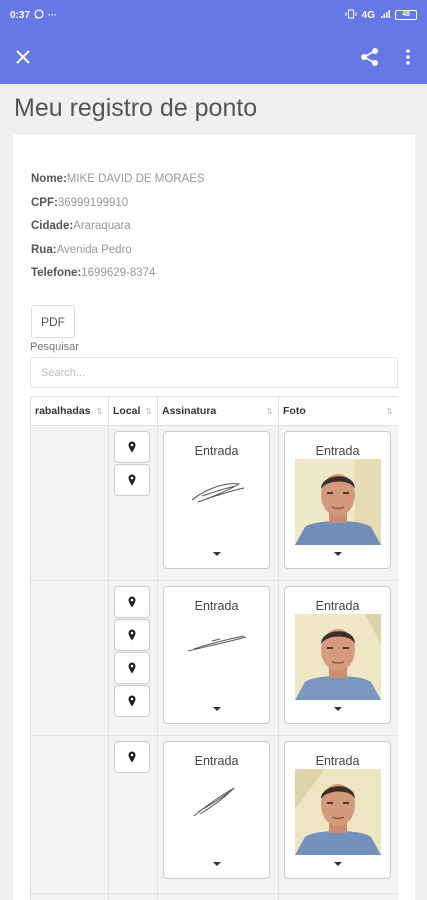 This screenshot has height=900, width=427. What do you see at coordinates (20, 15) in the screenshot?
I see `status-time: 0:37` at bounding box center [20, 15].